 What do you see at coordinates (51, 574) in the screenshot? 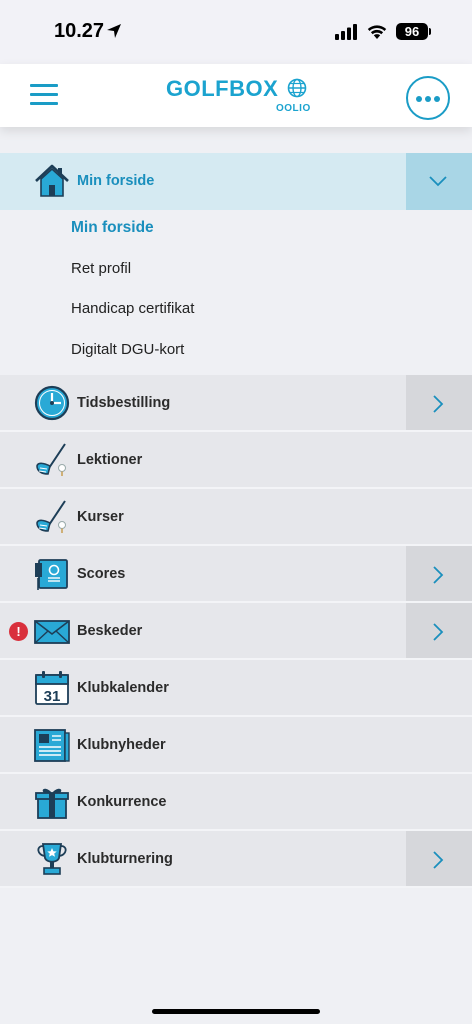
I see `scorecard-icon` at bounding box center [51, 574].